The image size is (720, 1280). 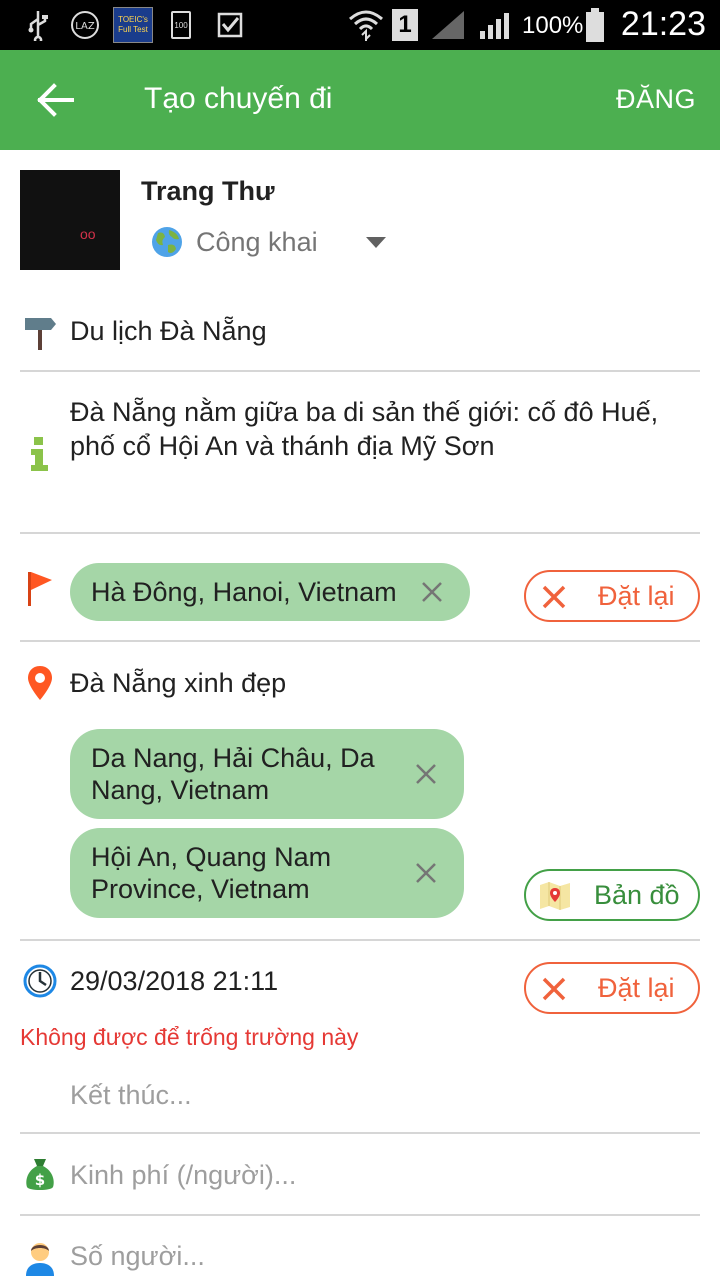 I want to click on trip-name-field: Du lịch Đà Nẵng, so click(x=168, y=331).